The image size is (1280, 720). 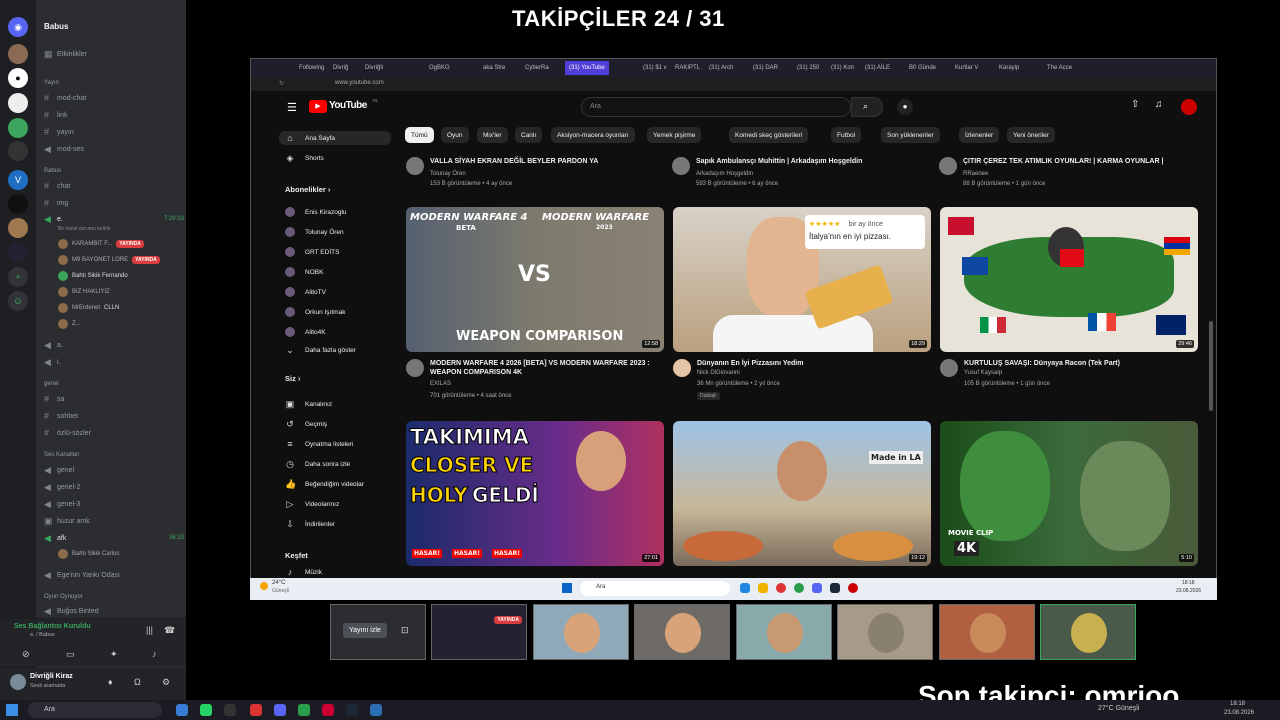 What do you see at coordinates (378, 632) in the screenshot?
I see `watch-stream-tile: Yayını izle ⊡` at bounding box center [378, 632].